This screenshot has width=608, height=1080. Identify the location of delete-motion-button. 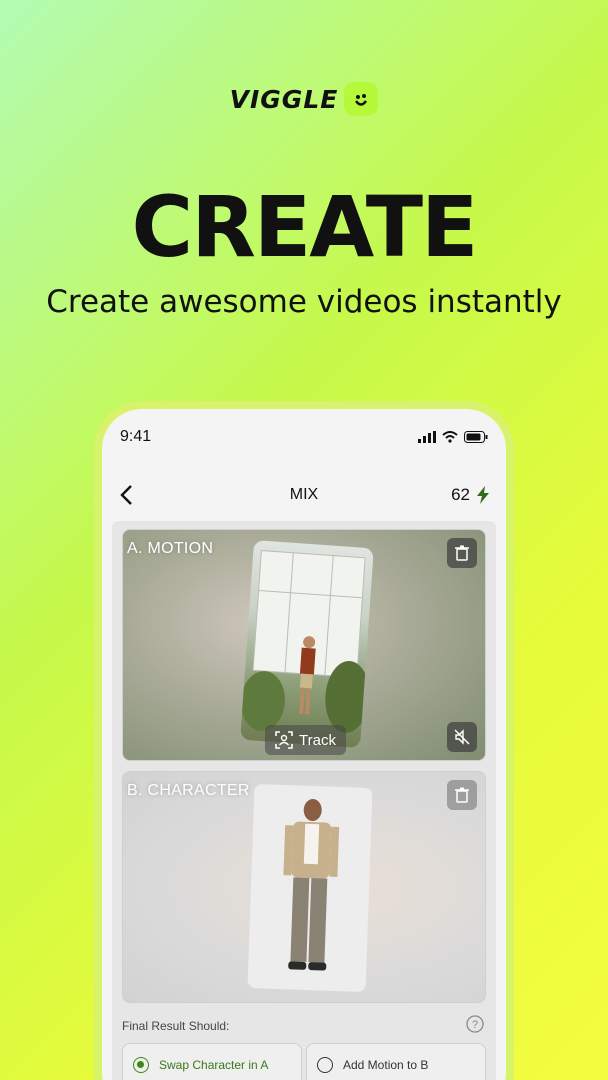
(462, 553).